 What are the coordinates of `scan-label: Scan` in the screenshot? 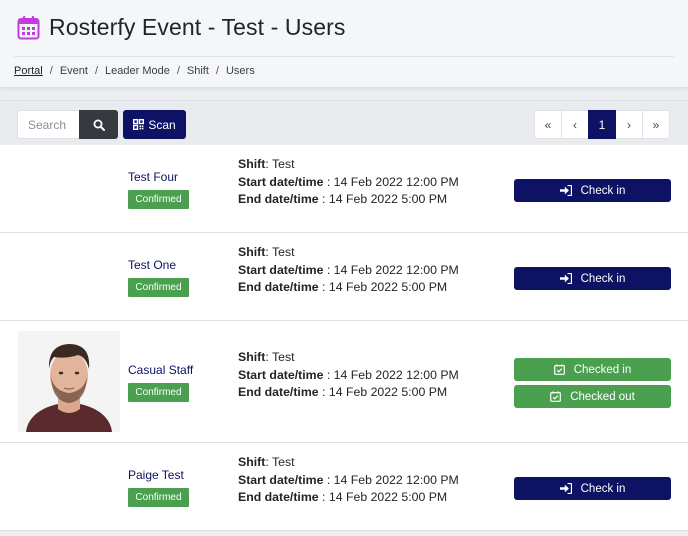 It's located at (162, 124).